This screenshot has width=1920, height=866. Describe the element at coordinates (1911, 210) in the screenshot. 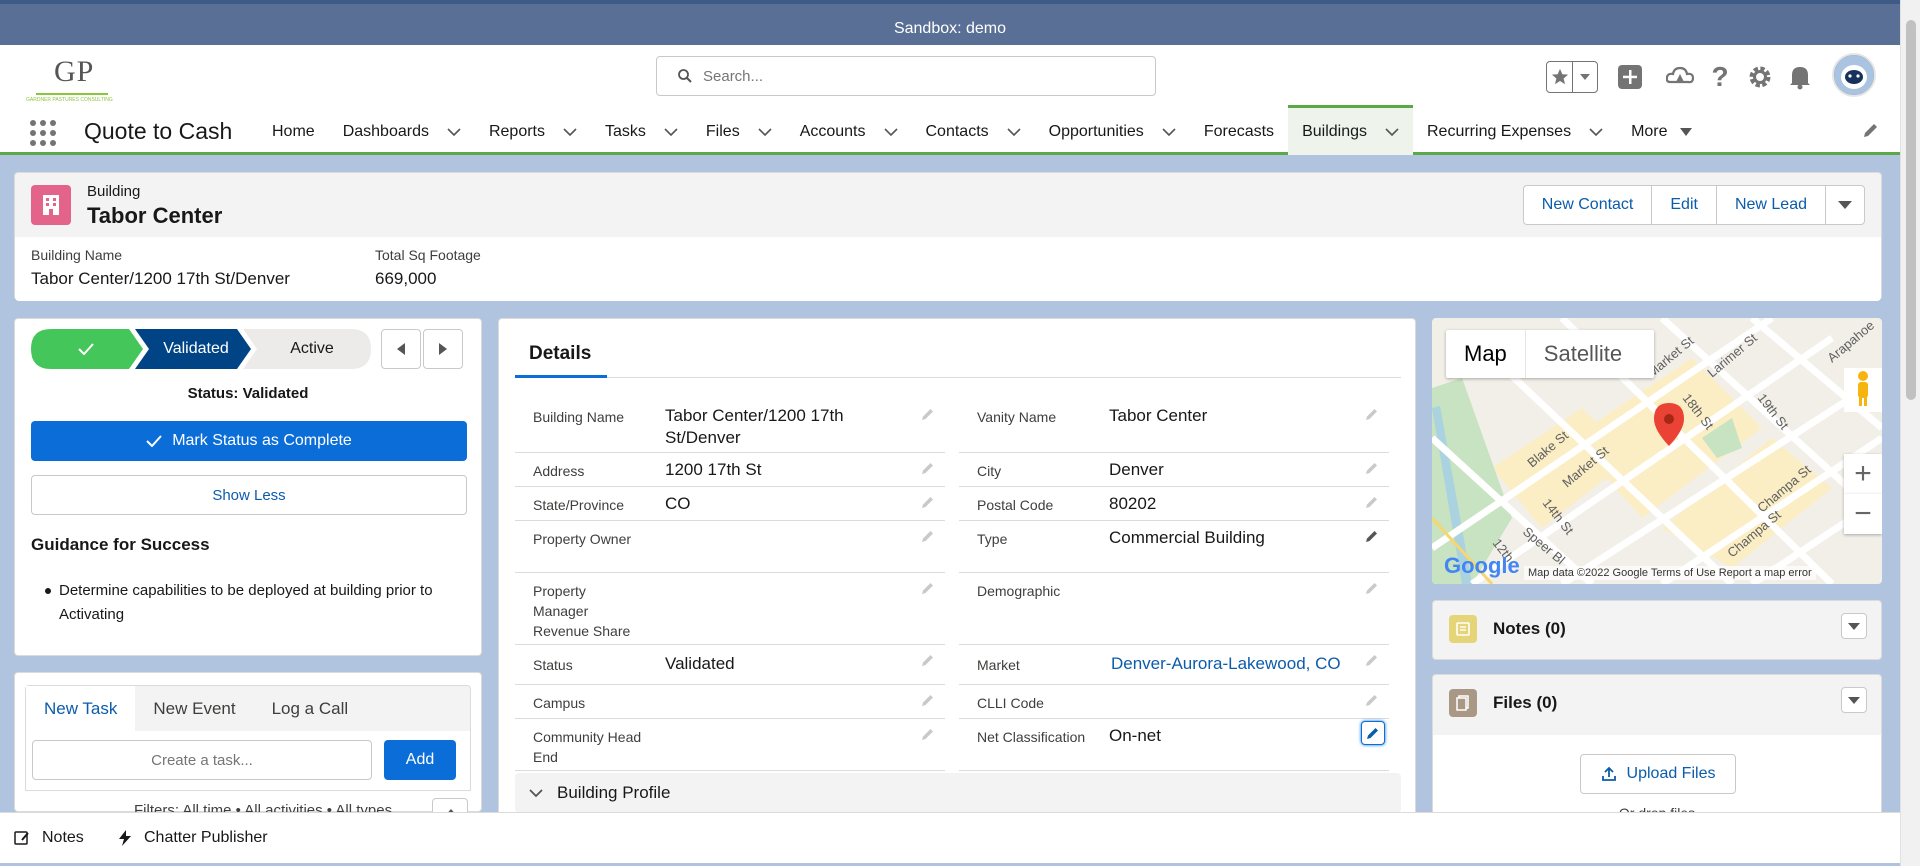

I see `scrollbar-thumb` at that location.